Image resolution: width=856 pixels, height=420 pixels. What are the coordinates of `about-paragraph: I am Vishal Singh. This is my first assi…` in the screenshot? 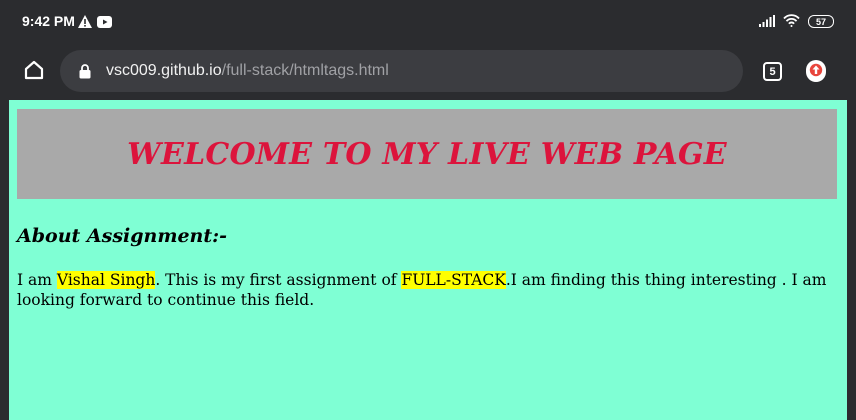 It's located at (428, 290).